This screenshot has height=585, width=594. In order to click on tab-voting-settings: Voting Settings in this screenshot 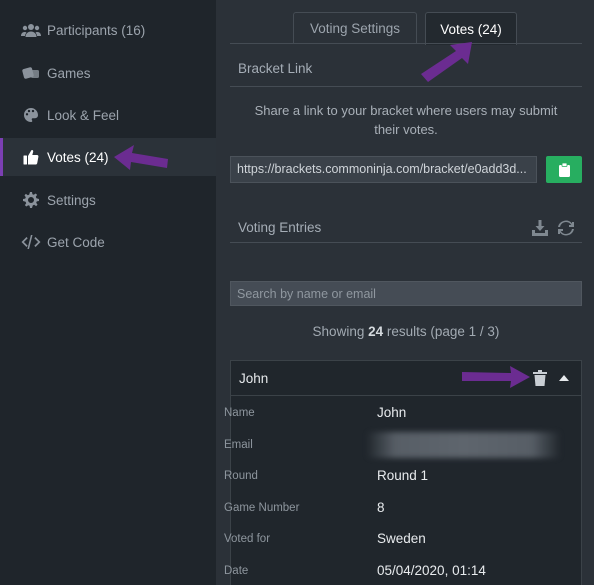, I will do `click(355, 28)`.